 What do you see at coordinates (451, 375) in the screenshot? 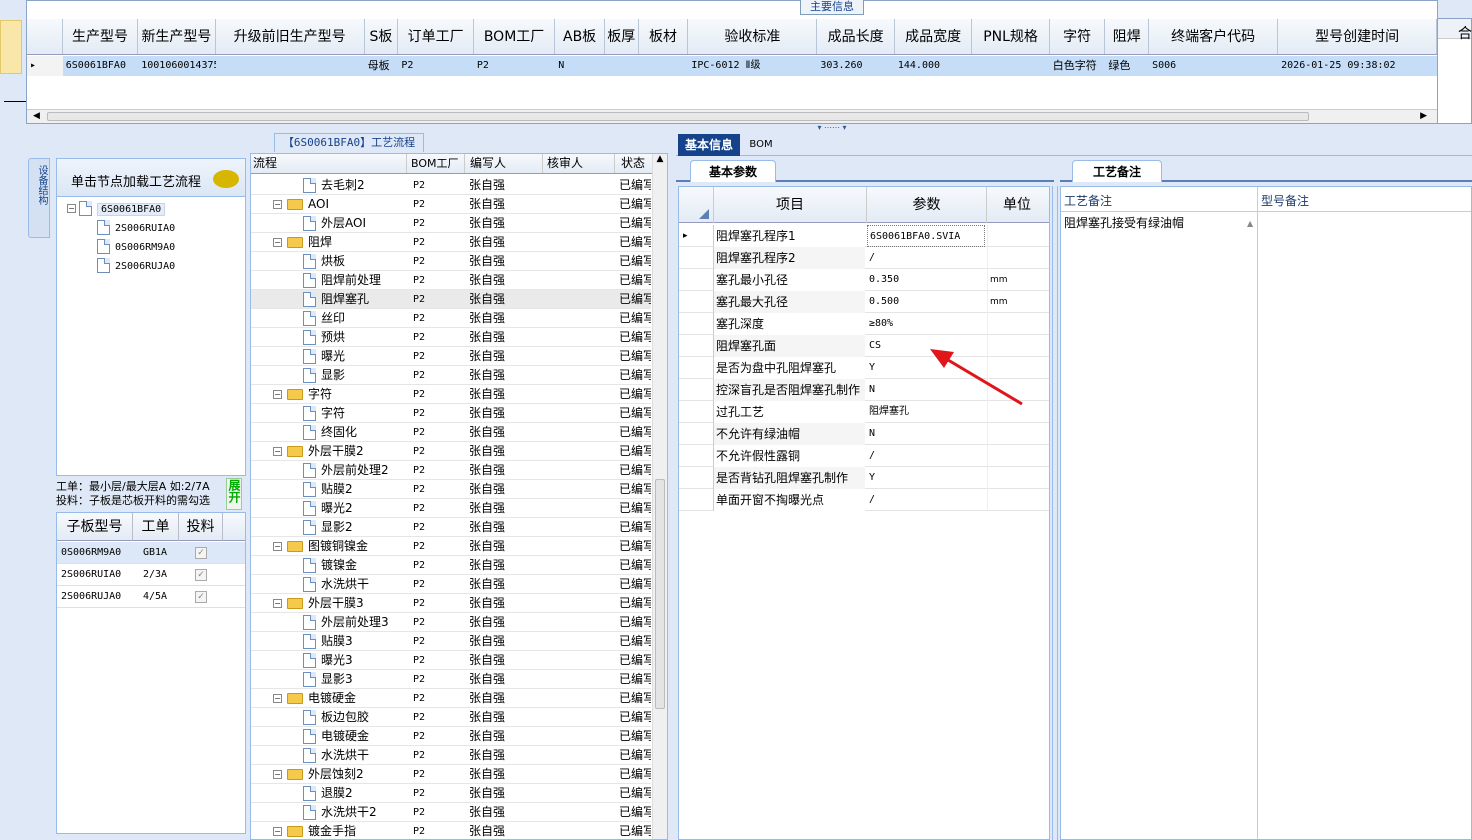
I see `flow-row: 显影P2张自强已编写` at bounding box center [451, 375].